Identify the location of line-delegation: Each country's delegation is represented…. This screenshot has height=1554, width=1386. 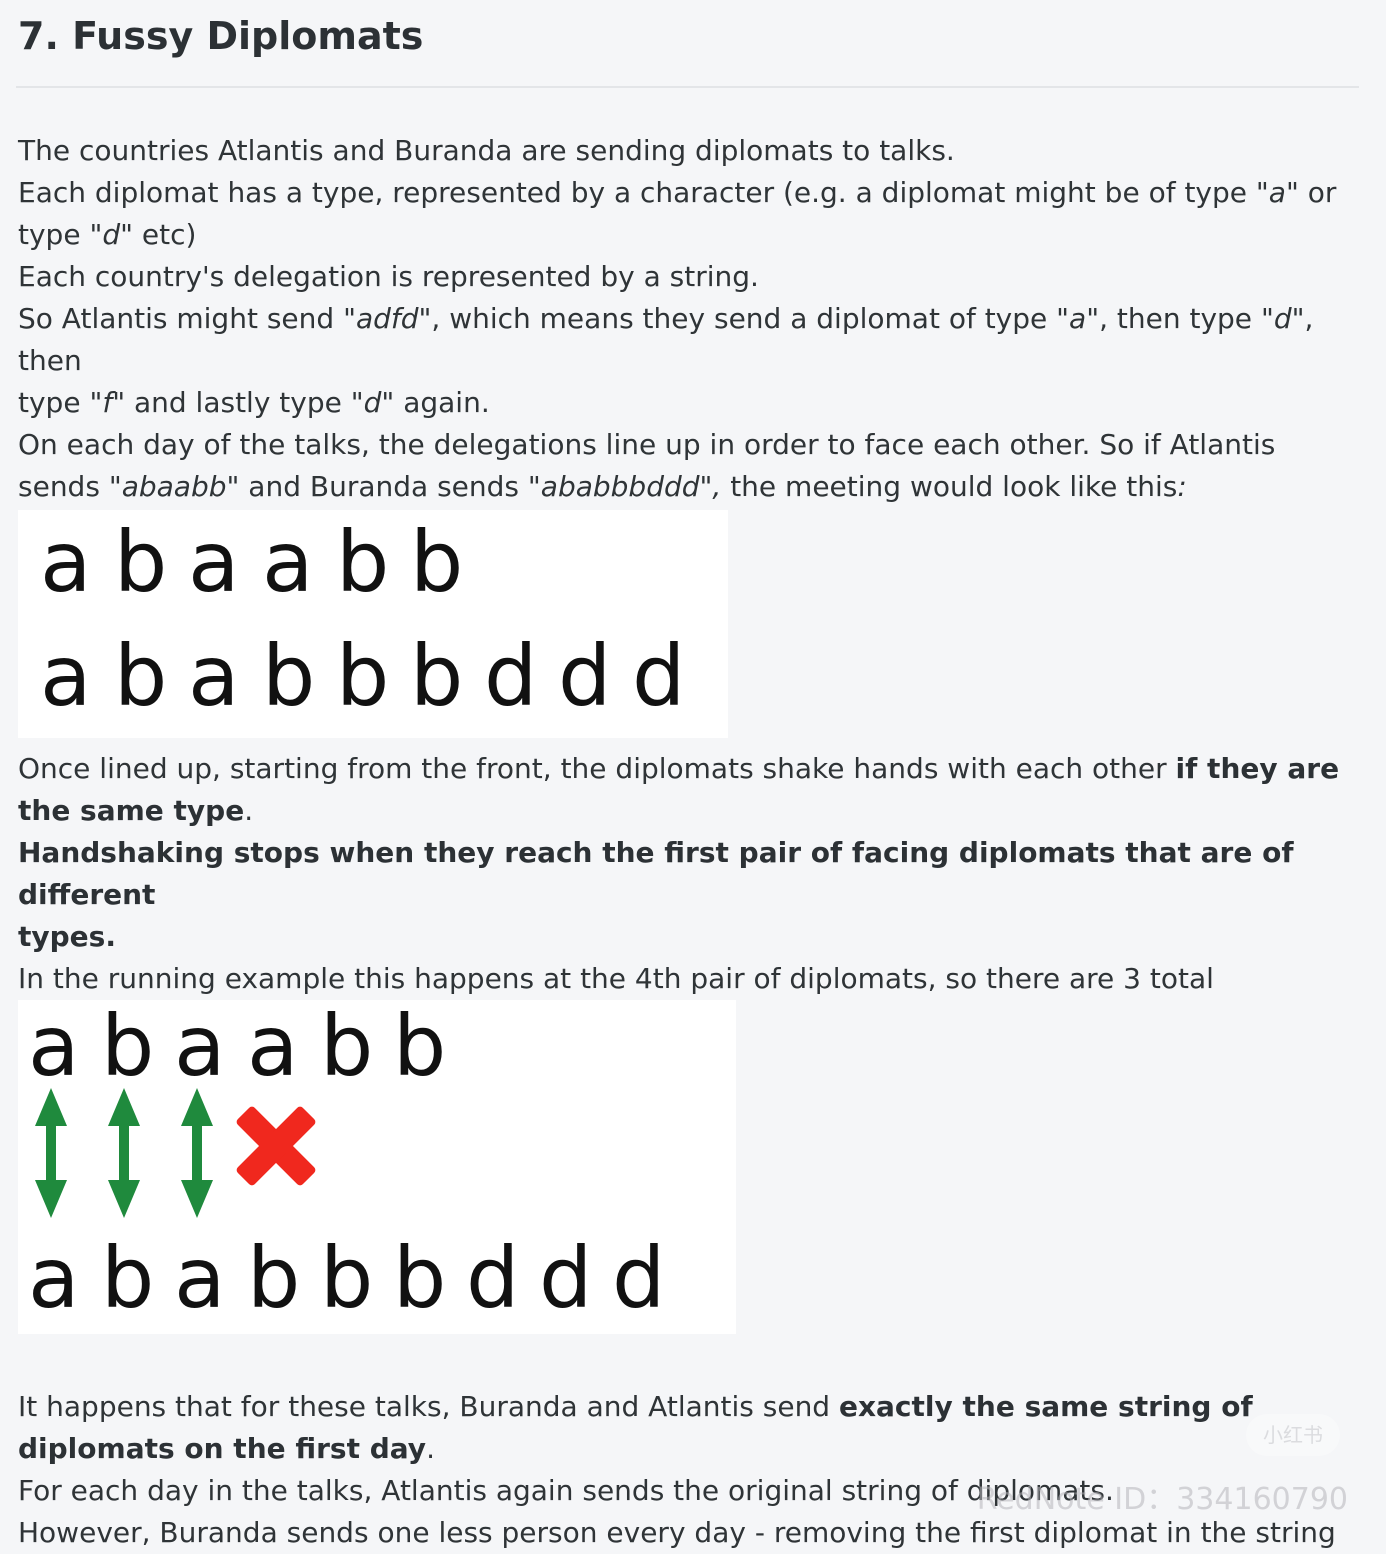
(388, 276).